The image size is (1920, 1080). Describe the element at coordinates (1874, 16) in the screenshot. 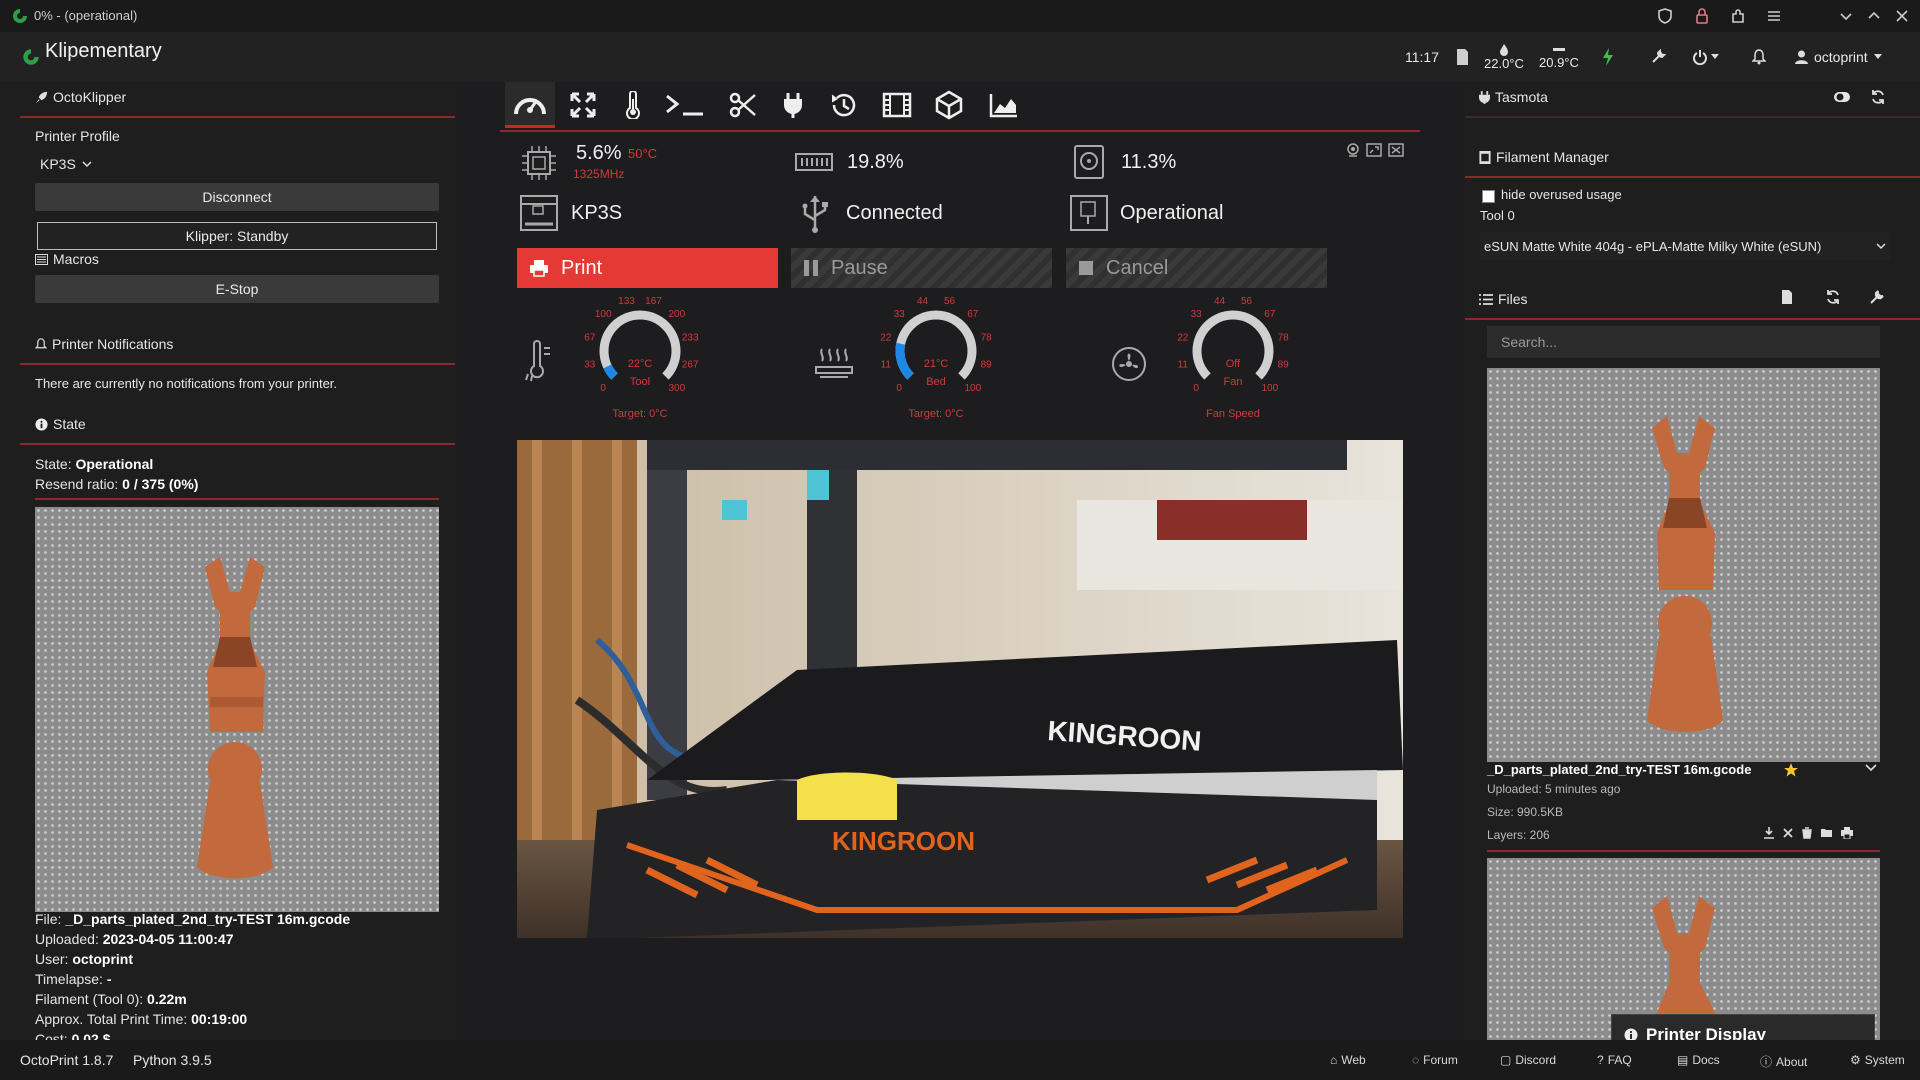

I see `maximize-icon` at that location.